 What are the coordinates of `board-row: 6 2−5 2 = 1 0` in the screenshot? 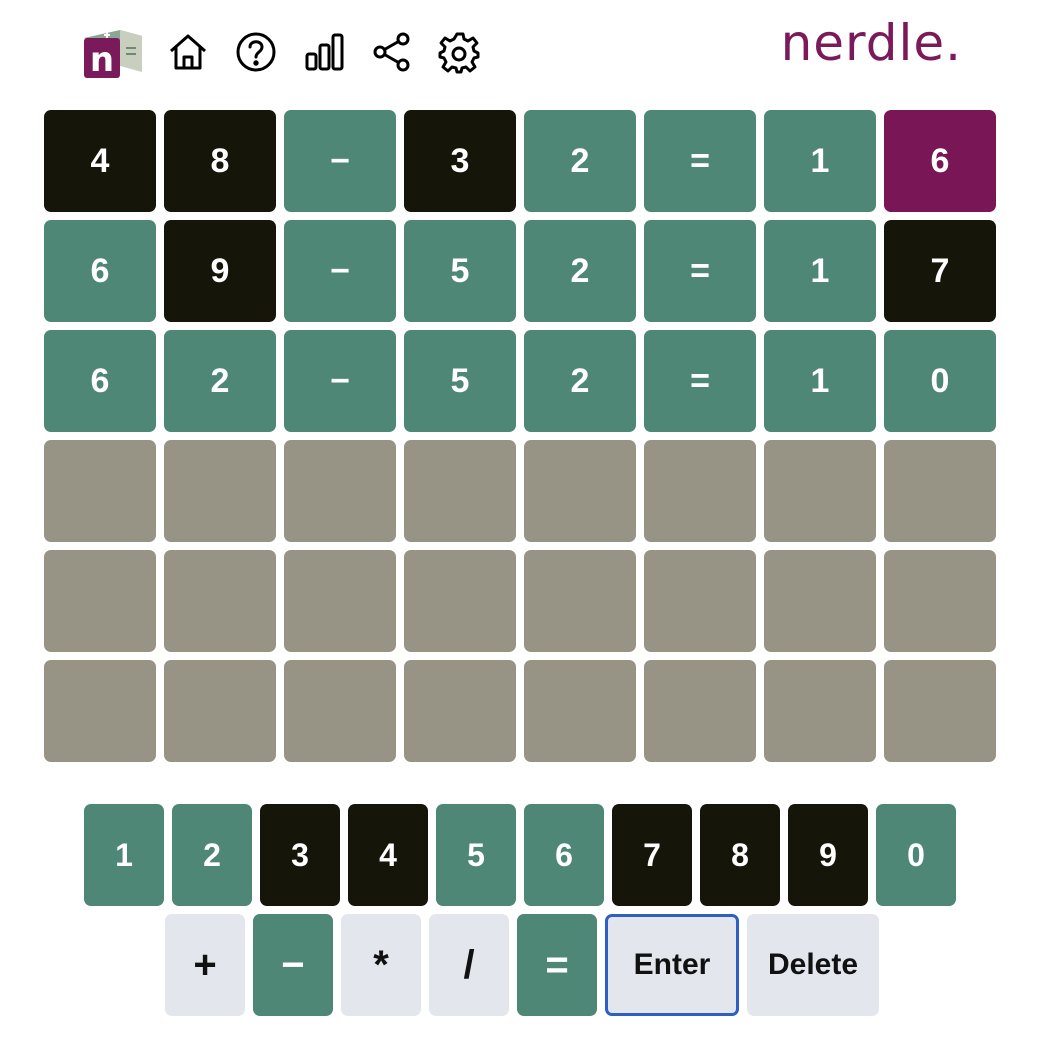 It's located at (520, 381).